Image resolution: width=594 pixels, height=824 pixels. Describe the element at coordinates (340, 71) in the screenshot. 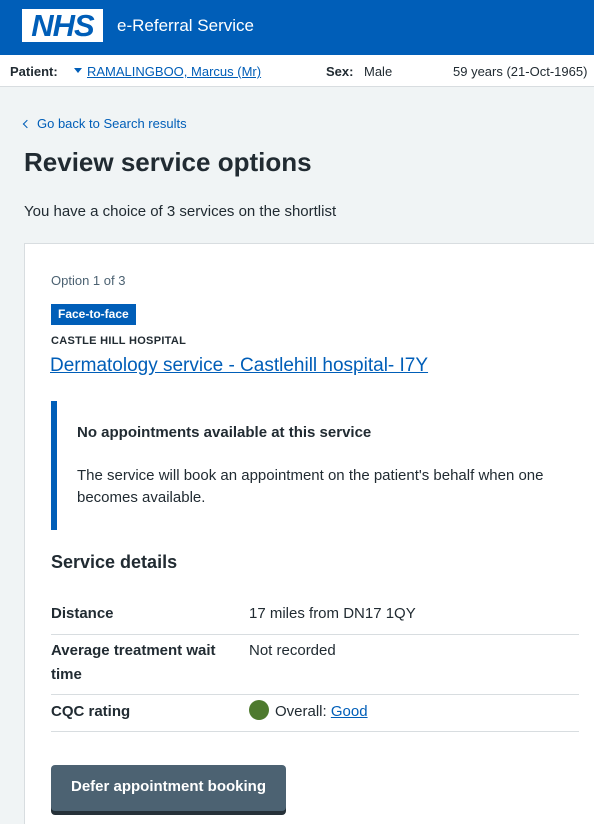

I see `sex-label: Sex:` at that location.